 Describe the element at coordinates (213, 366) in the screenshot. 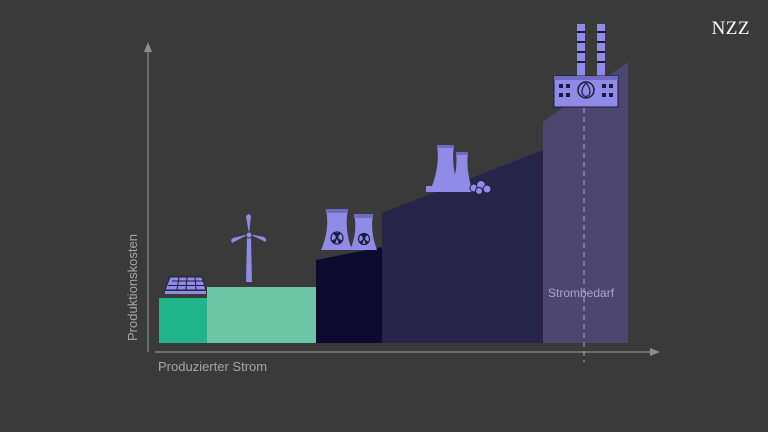

I see `x-axis-label: Produzierter Strom` at that location.